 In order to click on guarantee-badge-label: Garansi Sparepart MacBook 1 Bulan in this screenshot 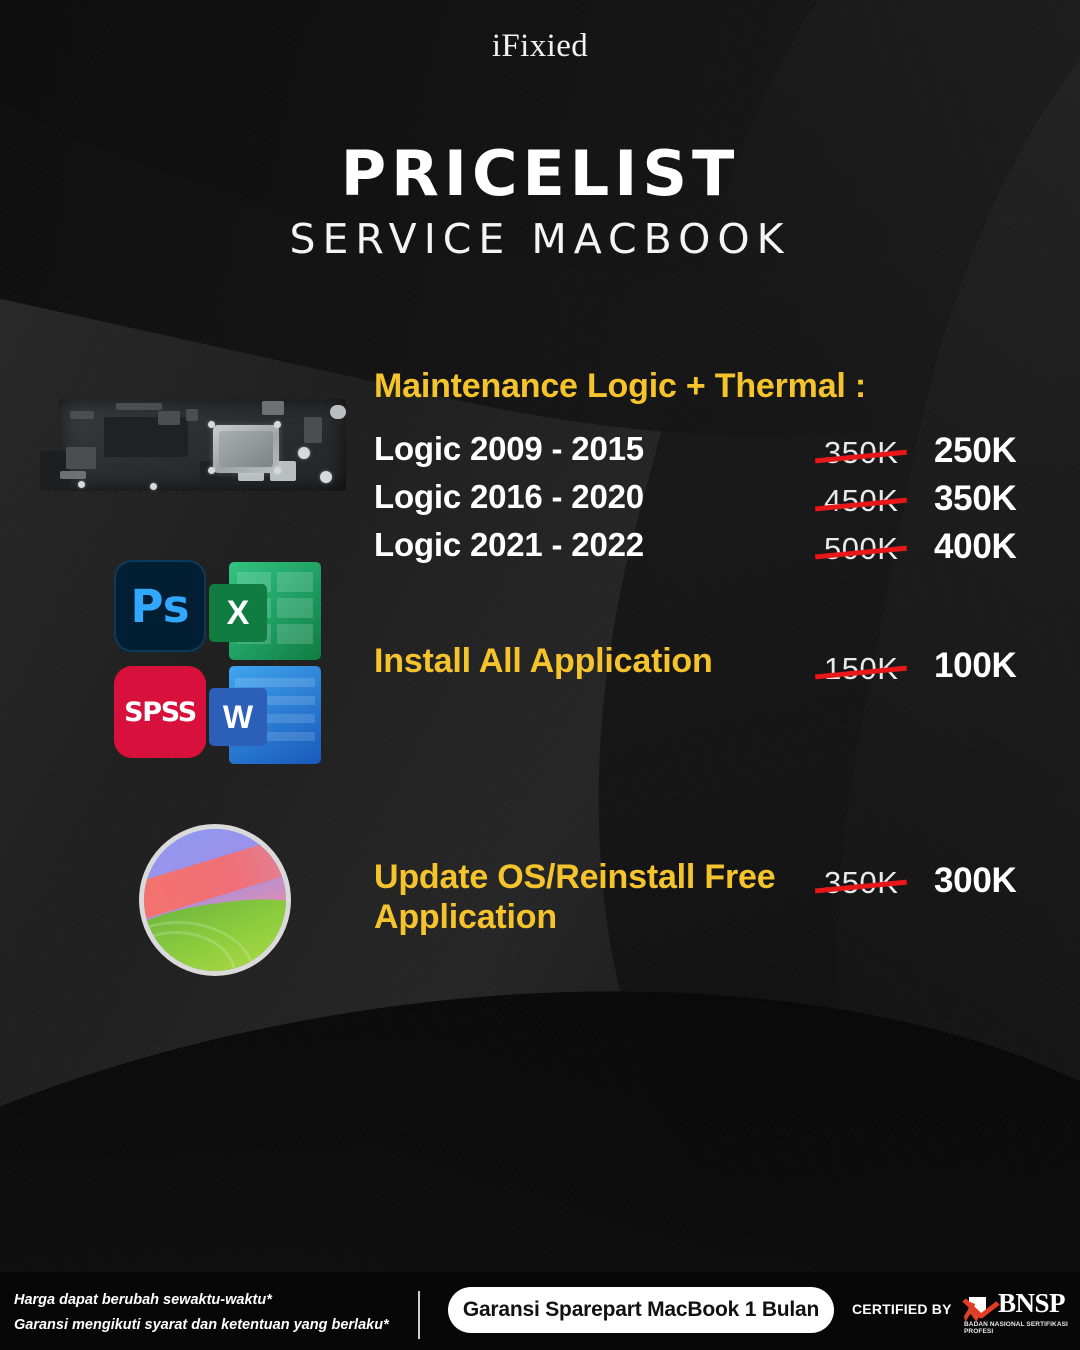, I will do `click(641, 1309)`.